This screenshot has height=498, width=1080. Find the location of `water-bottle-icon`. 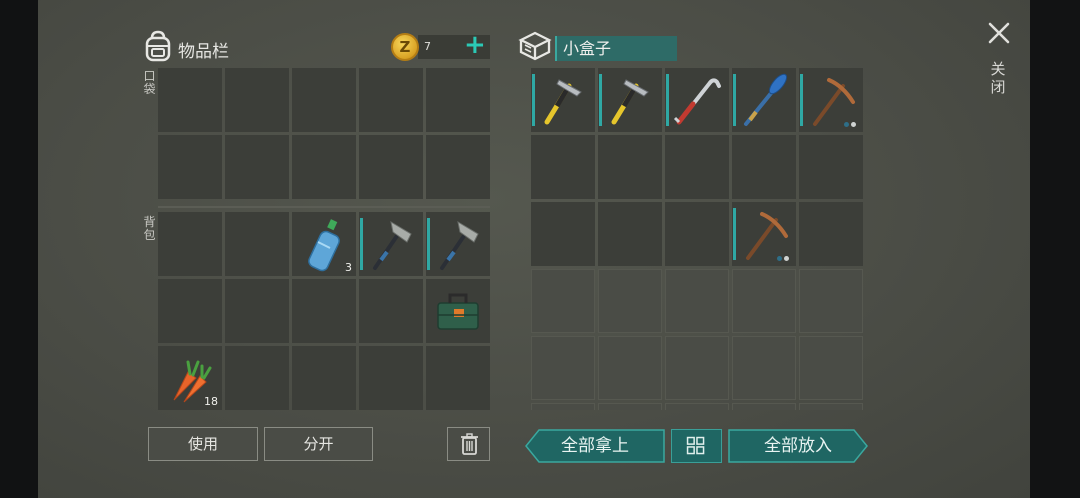

water-bottle-icon is located at coordinates (324, 245).